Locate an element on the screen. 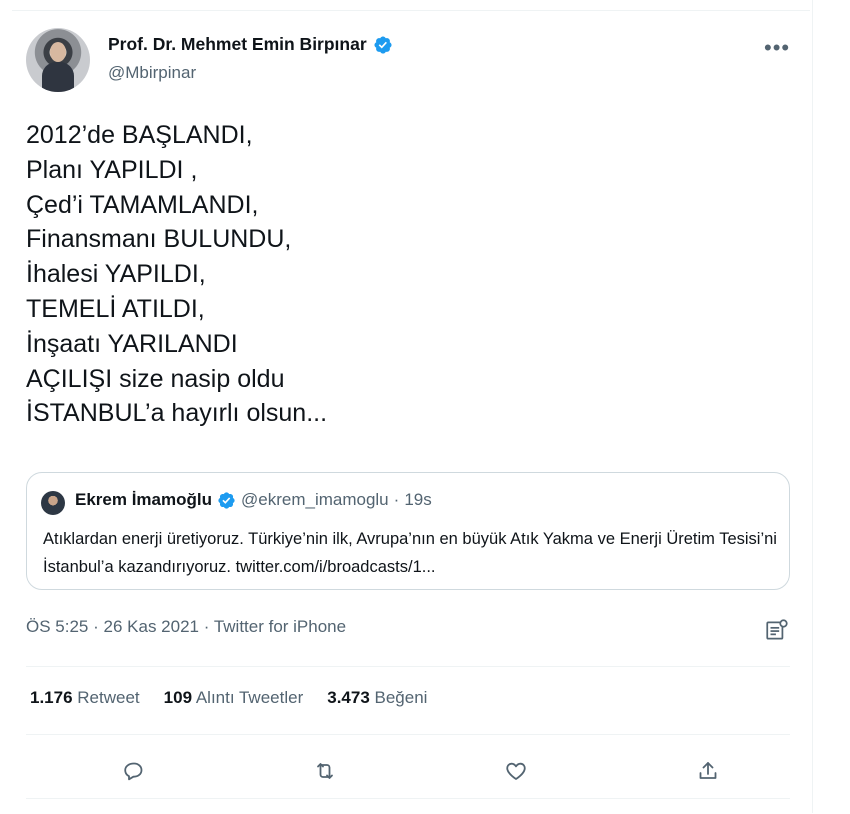  quotes-count: 109 is located at coordinates (178, 697).